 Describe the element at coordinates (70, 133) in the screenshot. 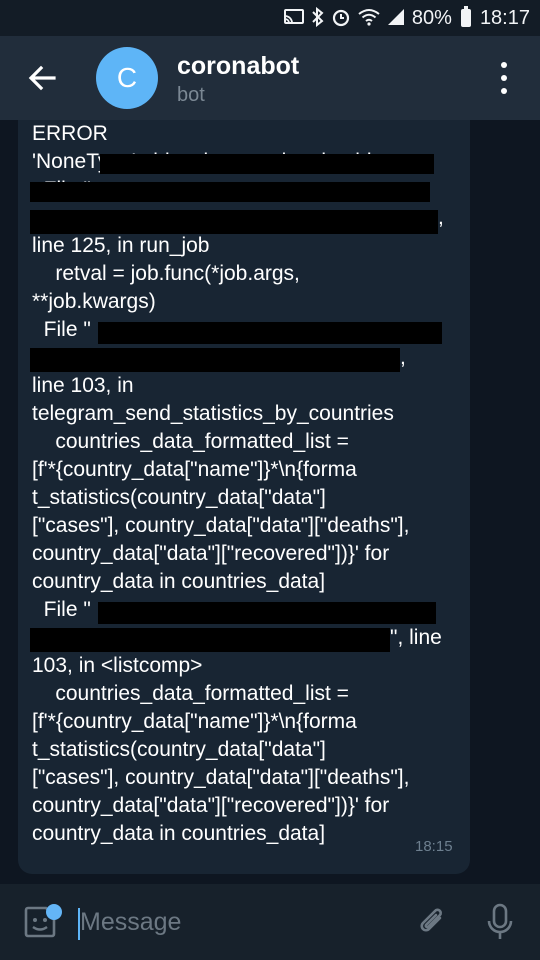

I see `message-line: ERROR` at that location.